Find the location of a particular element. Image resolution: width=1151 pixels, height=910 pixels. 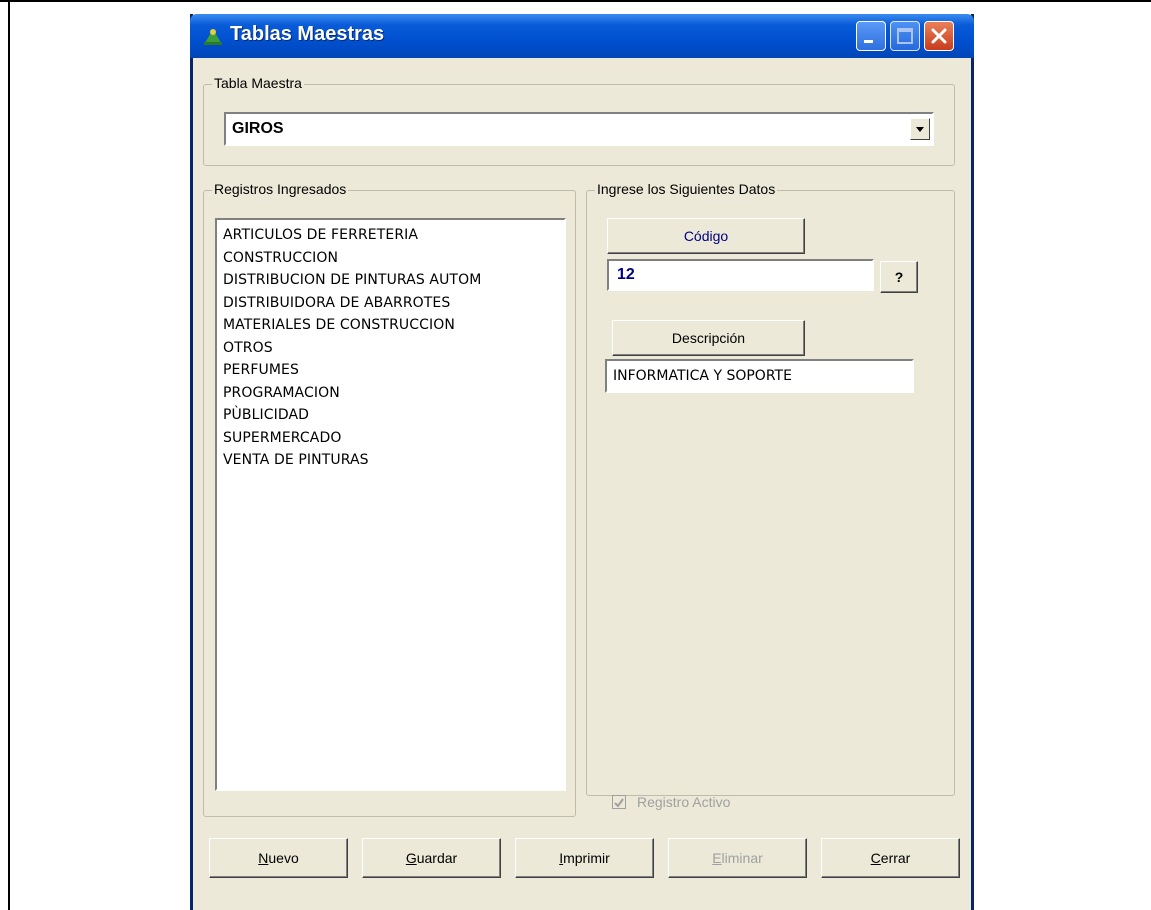

minimize-button is located at coordinates (871, 36).